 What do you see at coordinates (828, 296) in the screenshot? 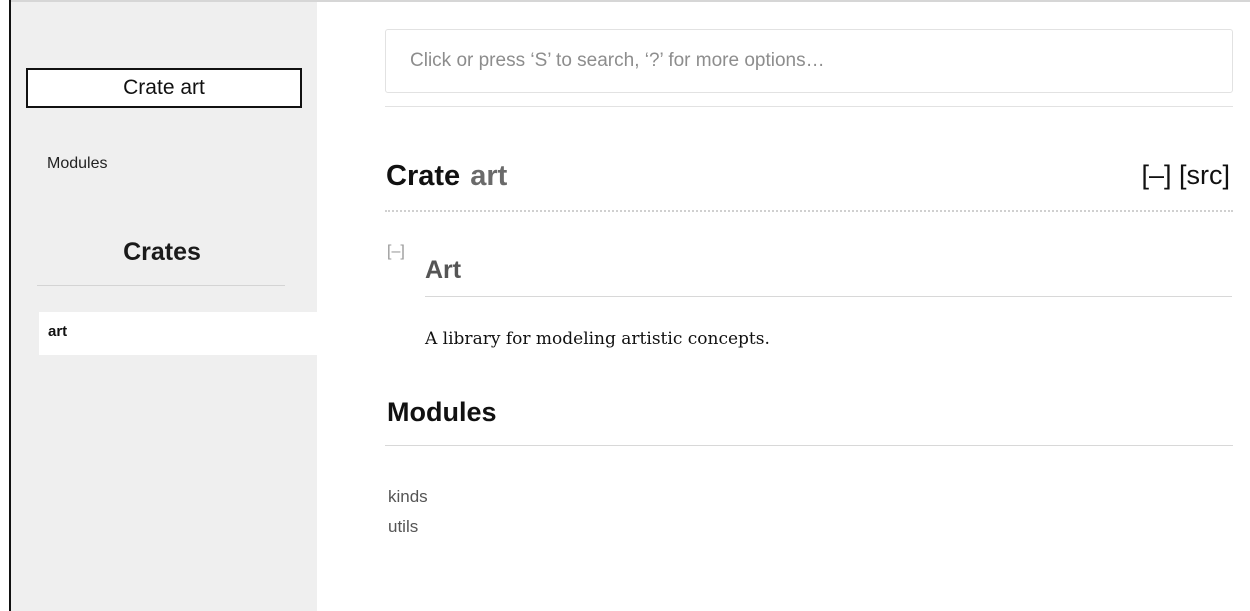
I see `doc-divider` at bounding box center [828, 296].